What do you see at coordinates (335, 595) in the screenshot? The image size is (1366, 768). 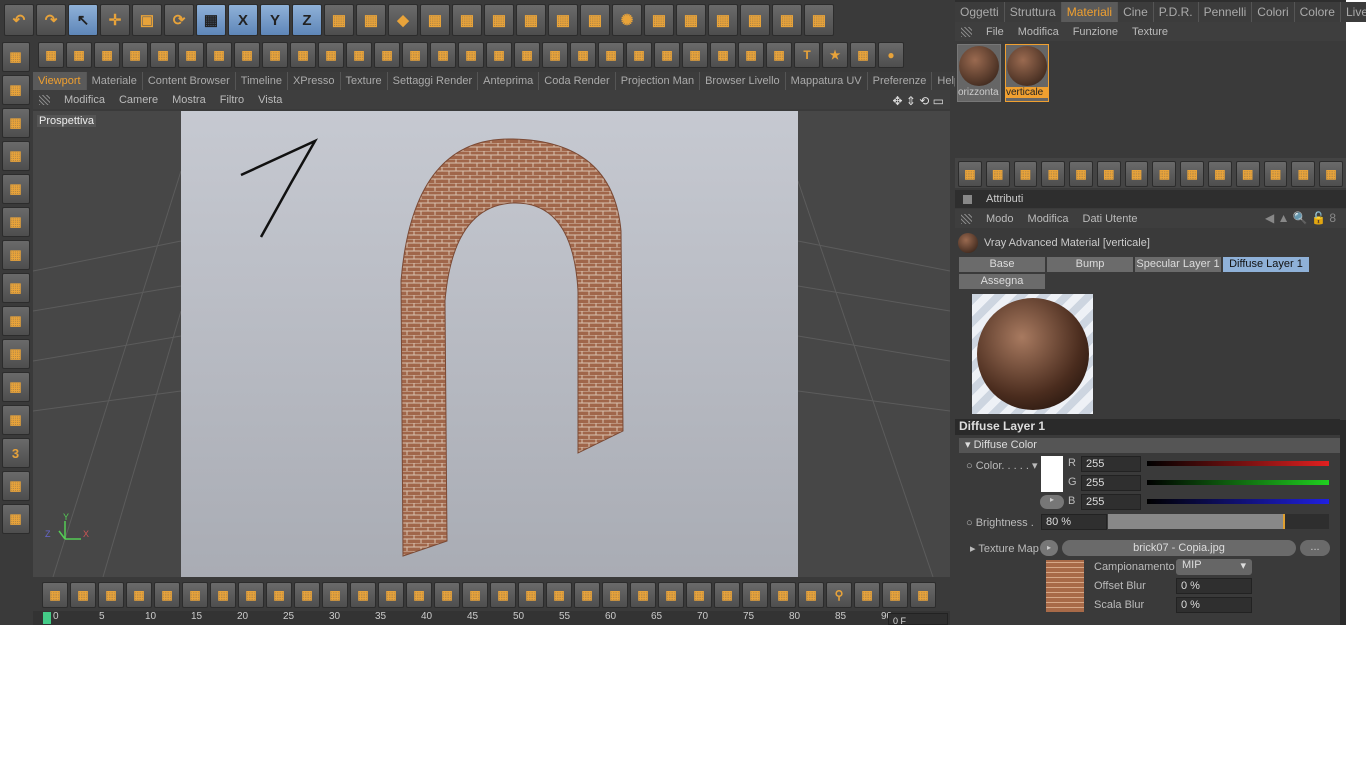 I see `grid-c-icon: ▦` at bounding box center [335, 595].